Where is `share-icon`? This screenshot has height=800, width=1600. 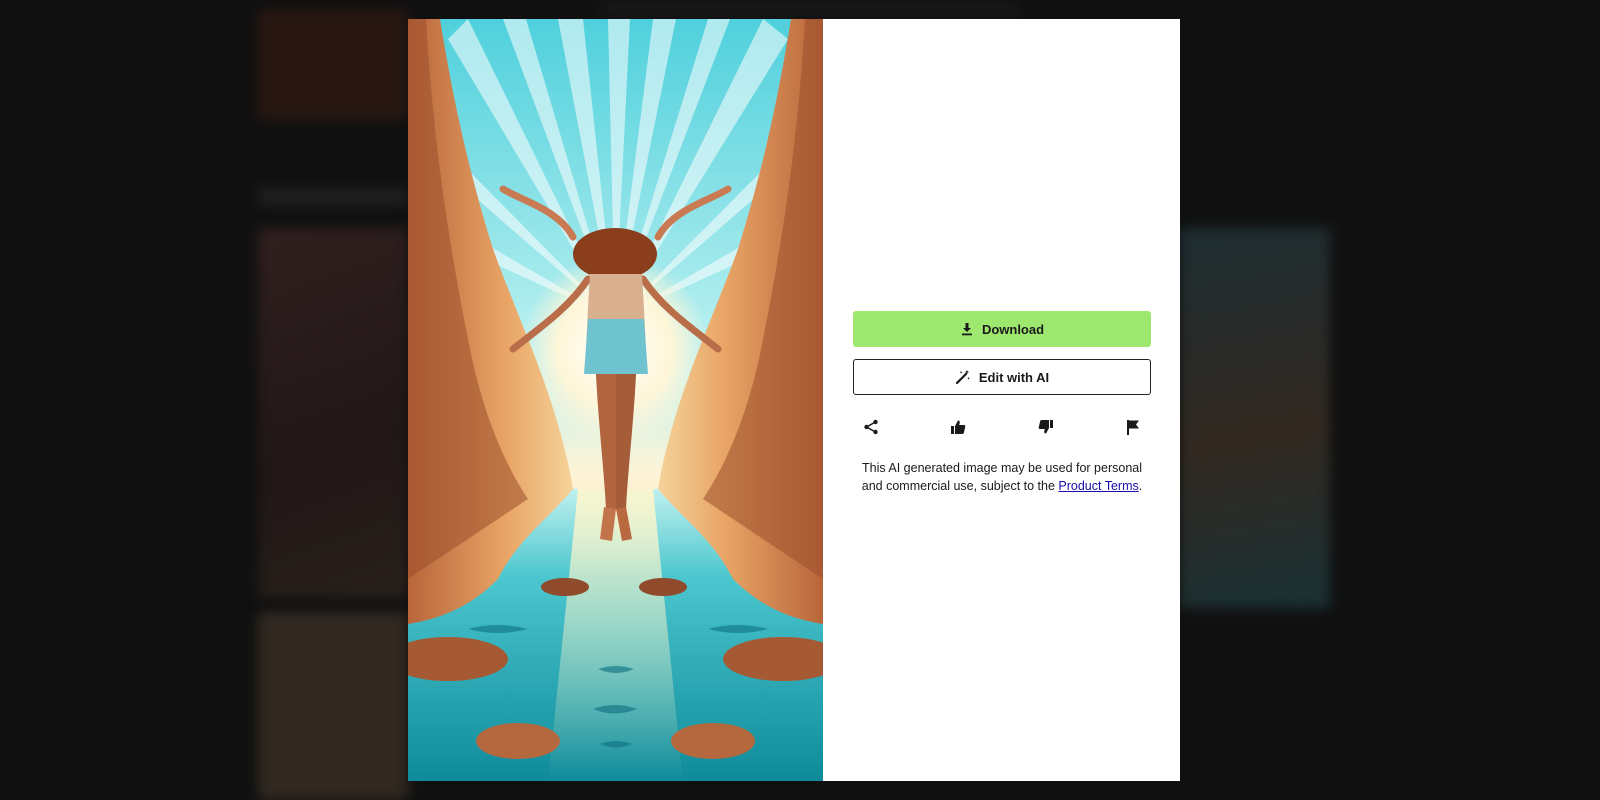 share-icon is located at coordinates (871, 427).